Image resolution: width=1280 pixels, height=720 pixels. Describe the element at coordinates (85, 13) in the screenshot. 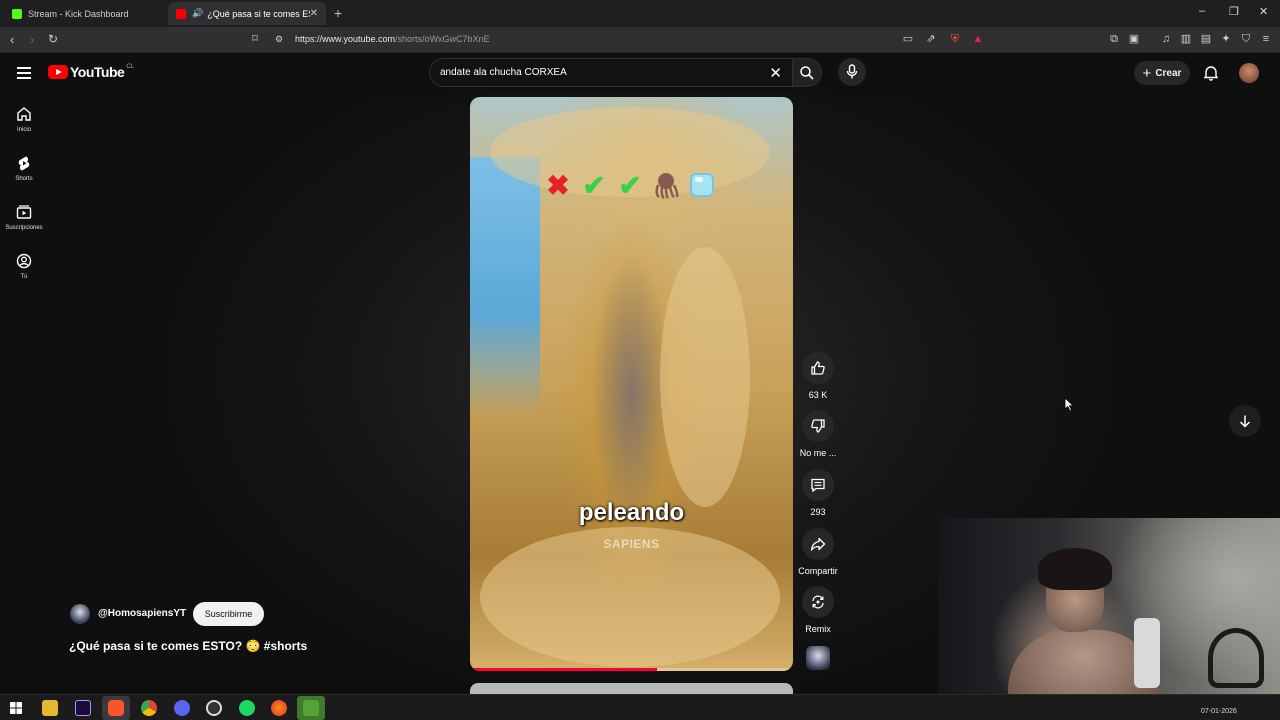

I see `tab-kick-dashboard: Stream - Kick Dashboard` at that location.